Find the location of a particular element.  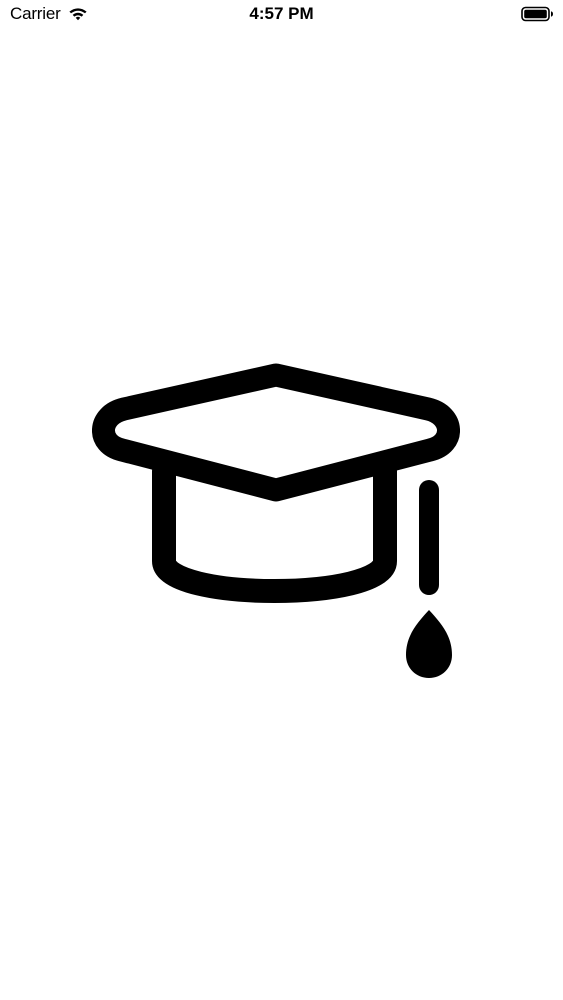

status-bar: Carrier 4:57 PM is located at coordinates (281, 15).